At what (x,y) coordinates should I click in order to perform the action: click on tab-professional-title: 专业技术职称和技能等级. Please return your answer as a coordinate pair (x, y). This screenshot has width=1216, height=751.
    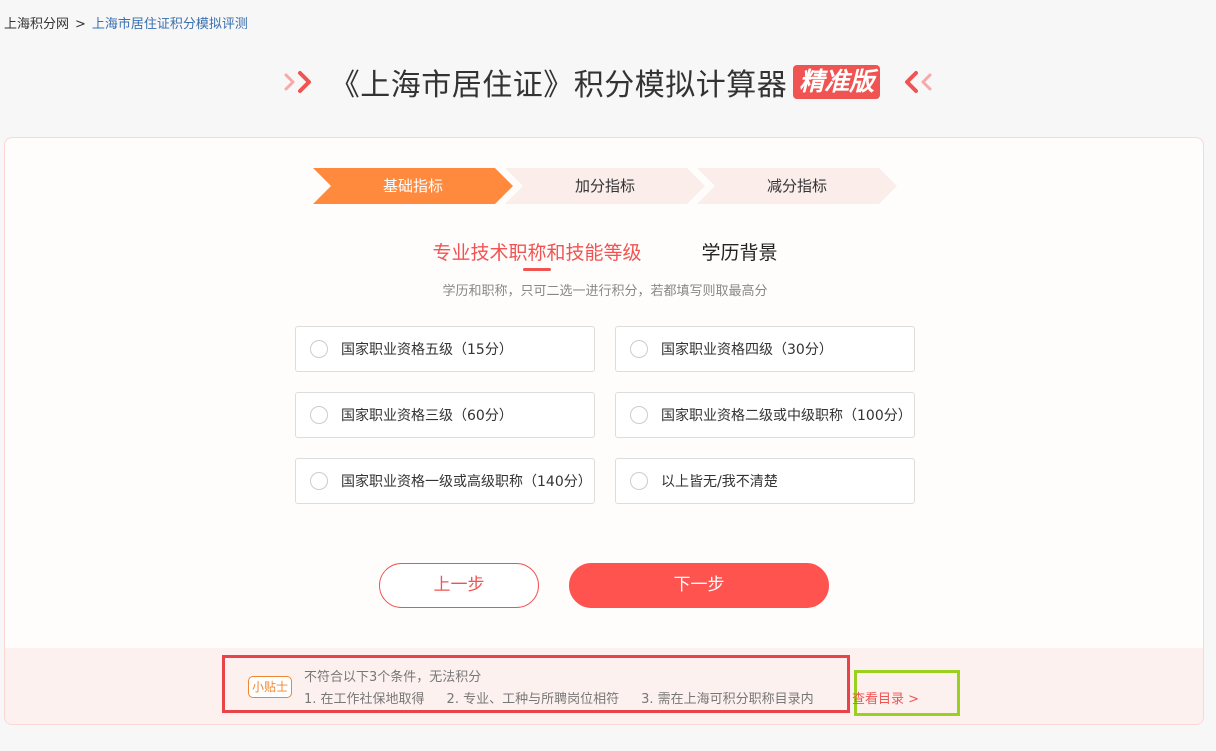
    Looking at the image, I should click on (537, 255).